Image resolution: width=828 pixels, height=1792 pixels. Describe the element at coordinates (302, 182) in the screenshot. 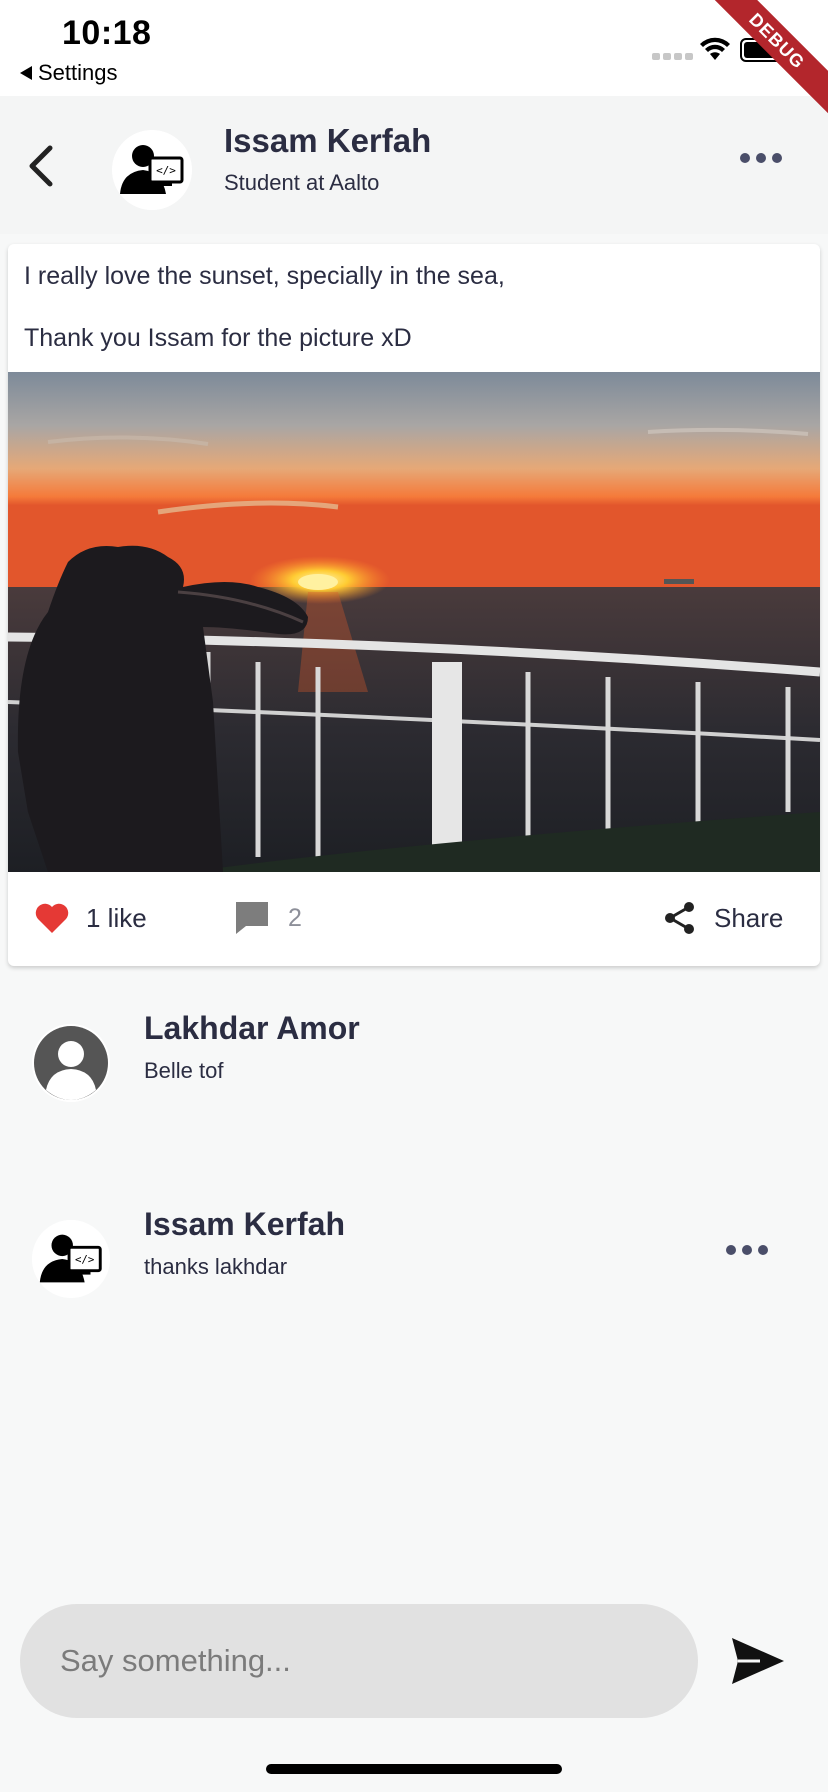

I see `author-subtitle: Student at Aalto` at that location.